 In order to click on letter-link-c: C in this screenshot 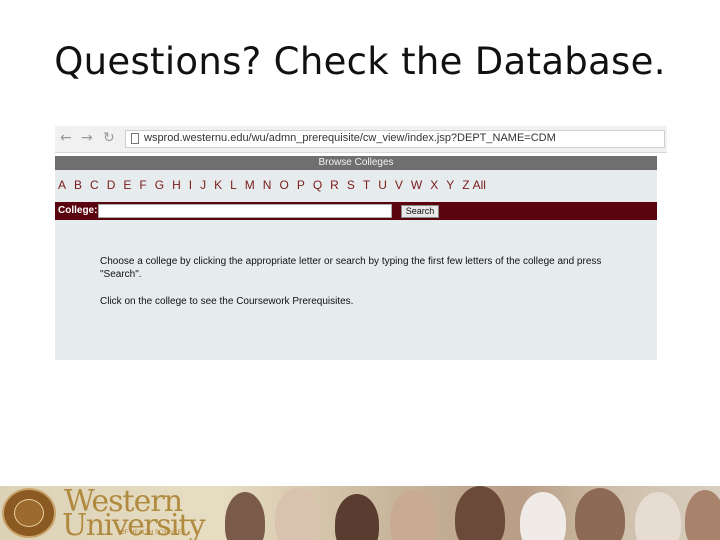, I will do `click(94, 185)`.